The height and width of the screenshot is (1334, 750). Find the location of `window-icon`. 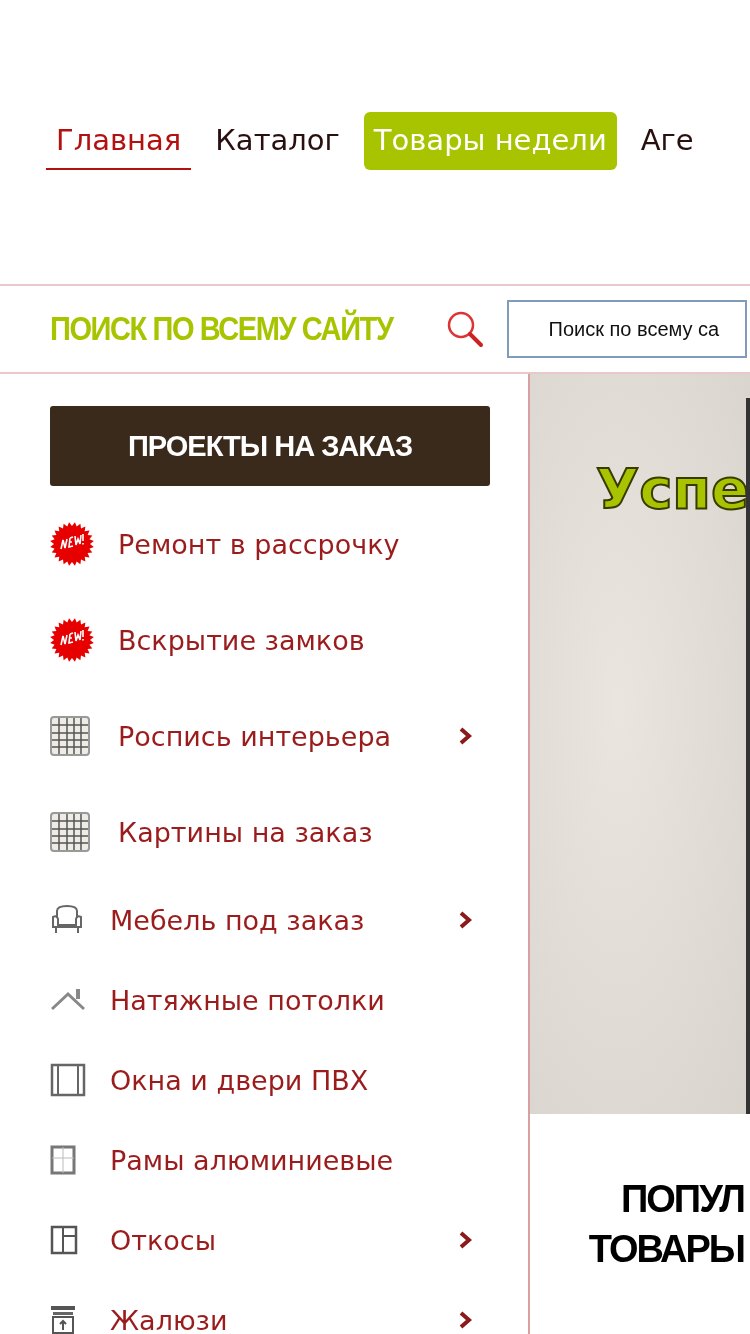

window-icon is located at coordinates (68, 1080).